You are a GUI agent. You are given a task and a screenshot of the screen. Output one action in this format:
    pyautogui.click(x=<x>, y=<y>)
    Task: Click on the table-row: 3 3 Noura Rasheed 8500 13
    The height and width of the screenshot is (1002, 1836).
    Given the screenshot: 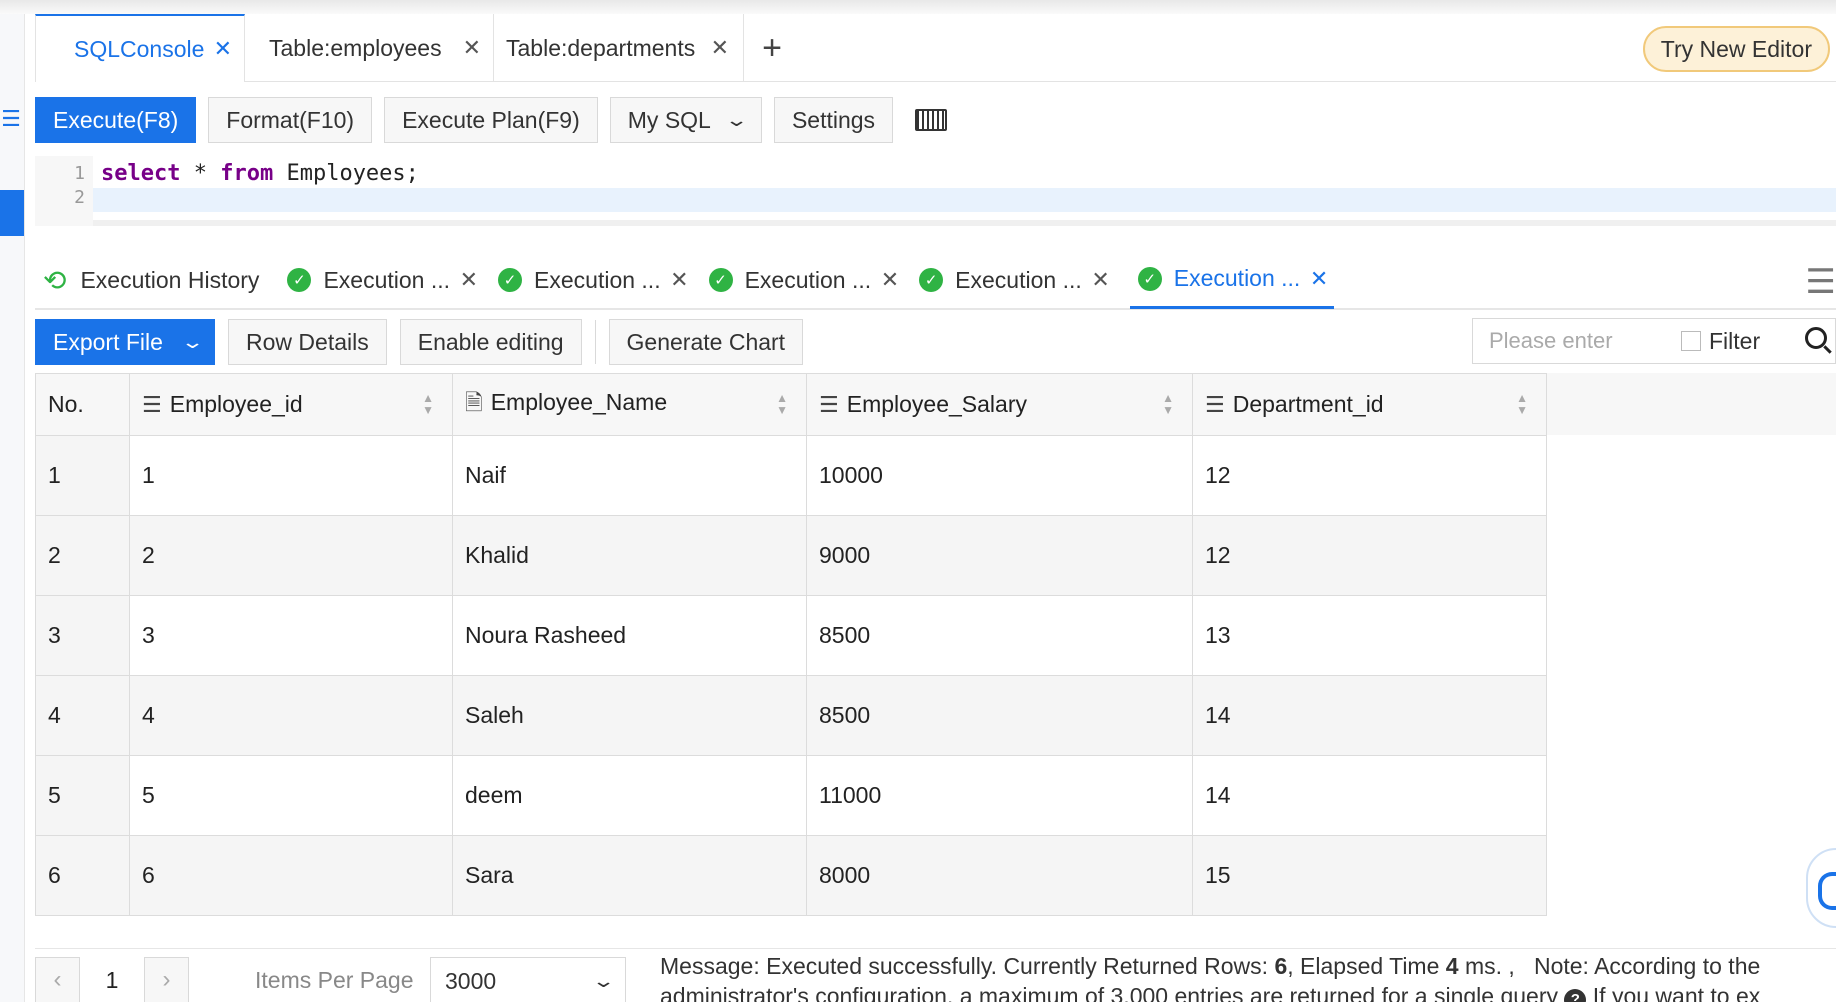 What is the action you would take?
    pyautogui.click(x=791, y=635)
    